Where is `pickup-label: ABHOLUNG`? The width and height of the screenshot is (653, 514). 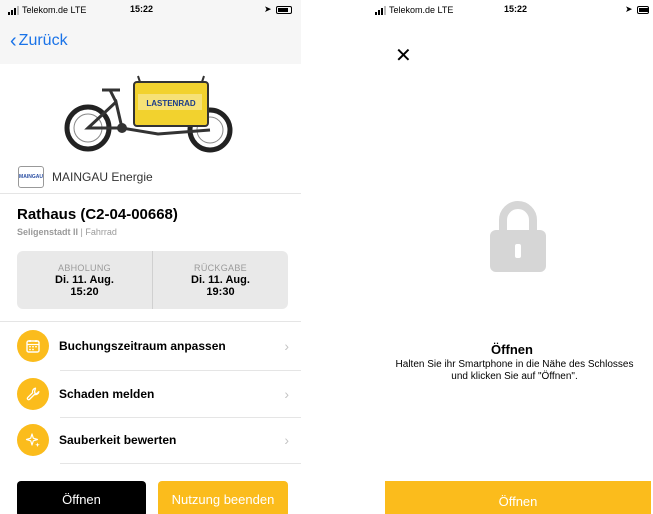 pickup-label: ABHOLUNG is located at coordinates (84, 268).